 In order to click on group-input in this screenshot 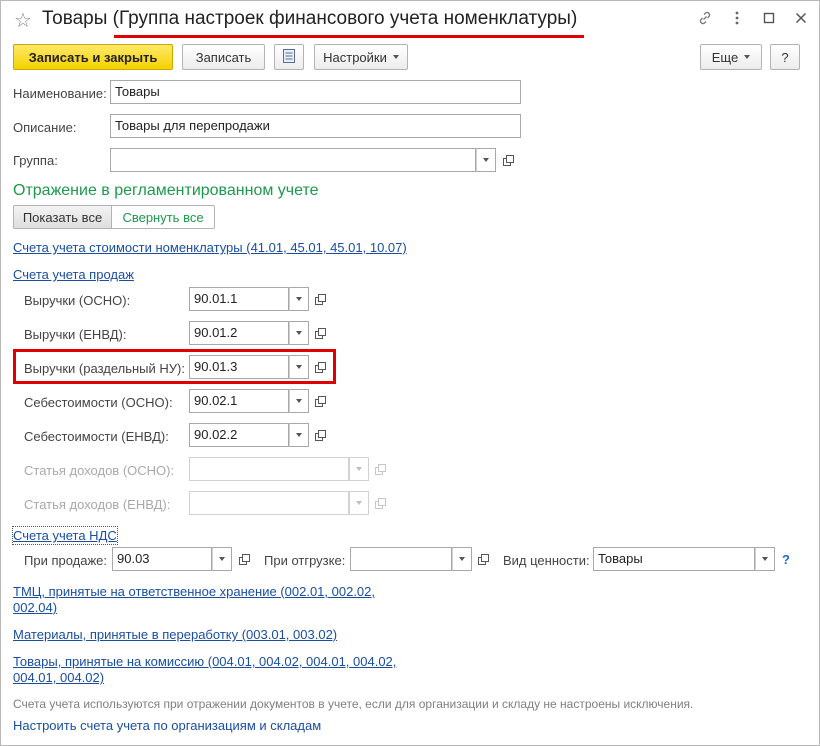, I will do `click(293, 160)`.